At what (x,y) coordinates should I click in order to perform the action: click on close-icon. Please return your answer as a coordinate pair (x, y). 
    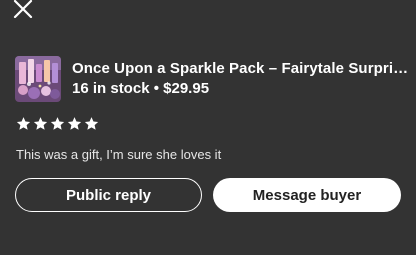
    Looking at the image, I should click on (23, 9).